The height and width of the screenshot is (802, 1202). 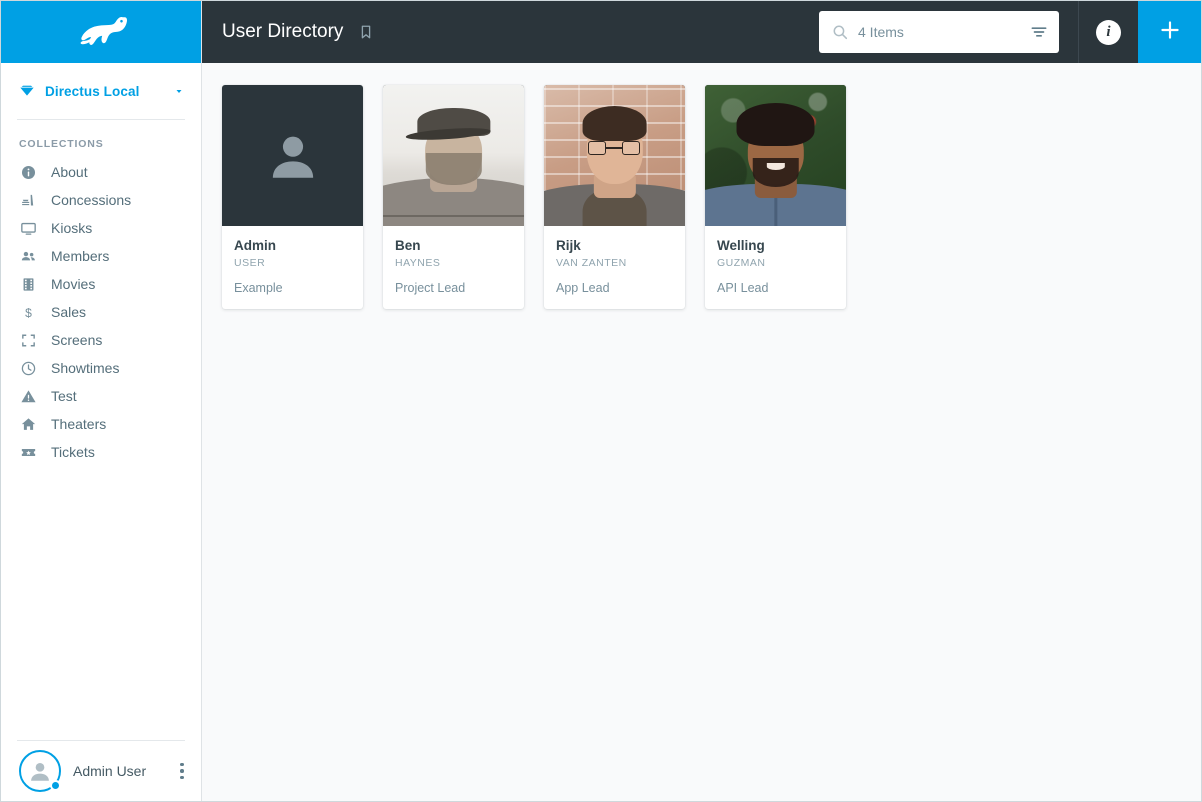 What do you see at coordinates (73, 452) in the screenshot?
I see `sidebar-item-label: Tickets` at bounding box center [73, 452].